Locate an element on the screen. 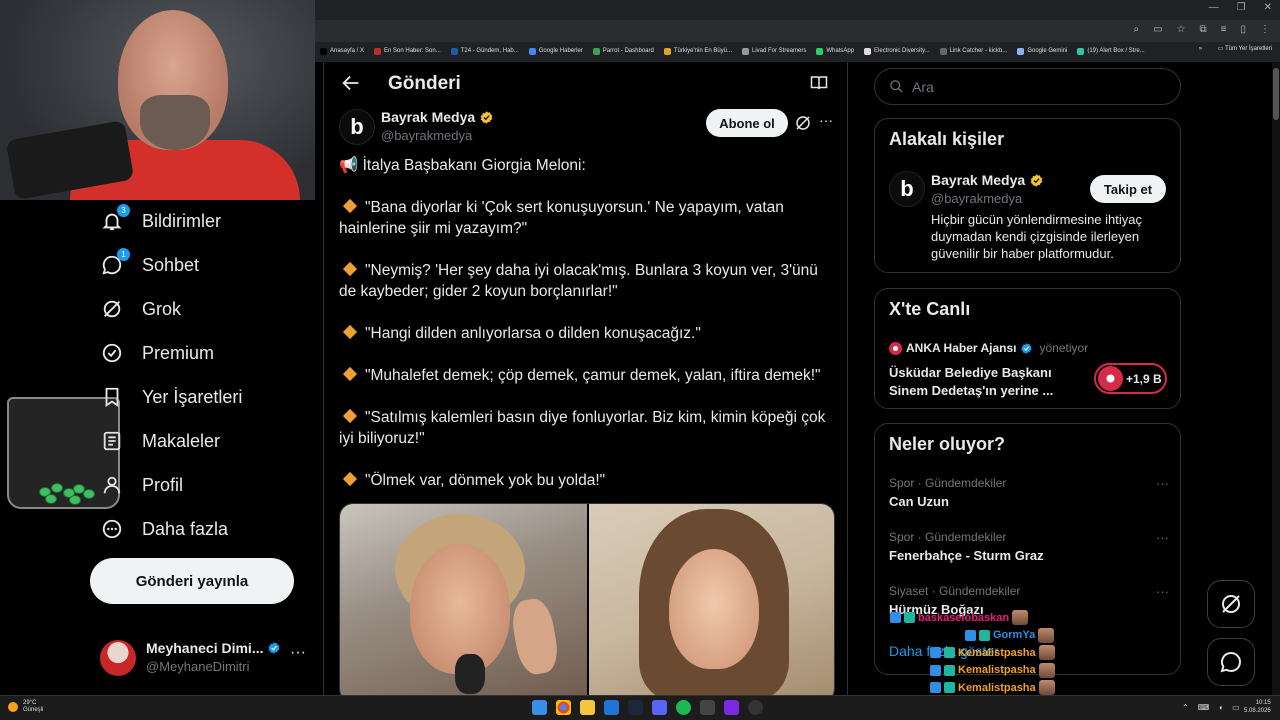 The height and width of the screenshot is (720, 1280). battery-icon: ▭ is located at coordinates (1236, 707).